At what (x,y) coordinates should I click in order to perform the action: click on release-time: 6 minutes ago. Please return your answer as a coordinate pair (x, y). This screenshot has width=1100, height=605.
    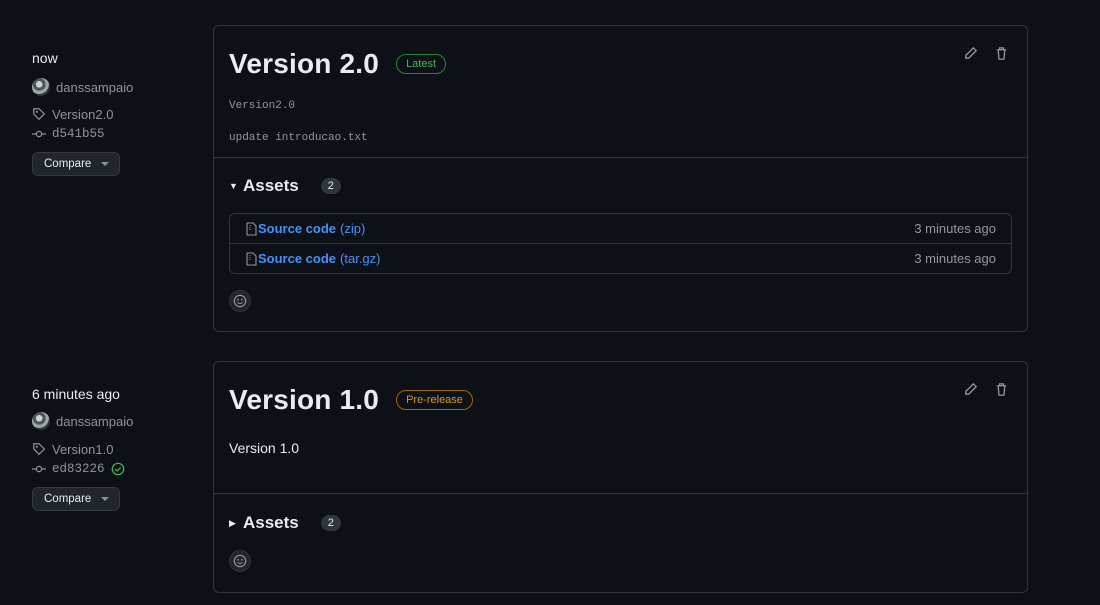
    Looking at the image, I should click on (76, 394).